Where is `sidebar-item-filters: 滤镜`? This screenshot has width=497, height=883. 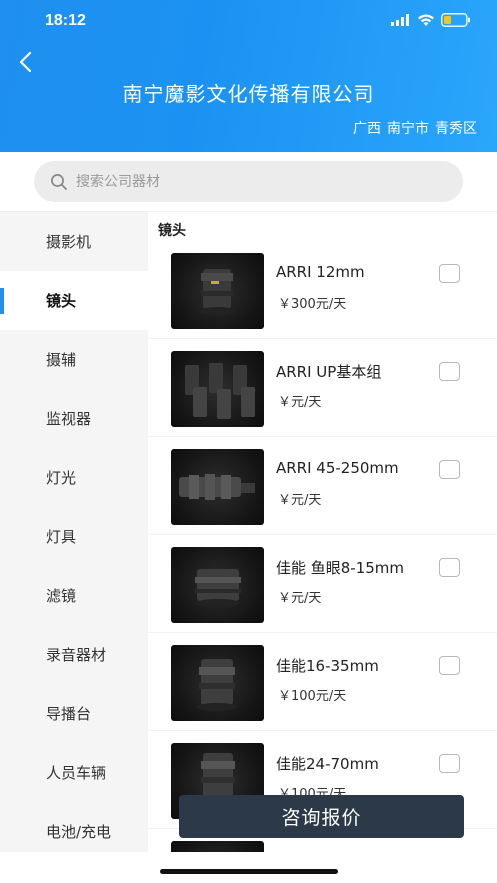 sidebar-item-filters: 滤镜 is located at coordinates (74, 595).